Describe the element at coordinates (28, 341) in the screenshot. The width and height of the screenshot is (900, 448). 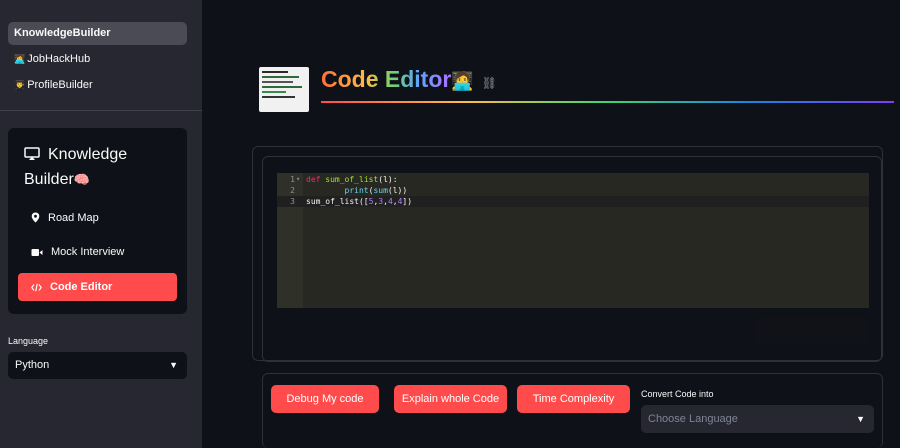
I see `language-label: Language` at that location.